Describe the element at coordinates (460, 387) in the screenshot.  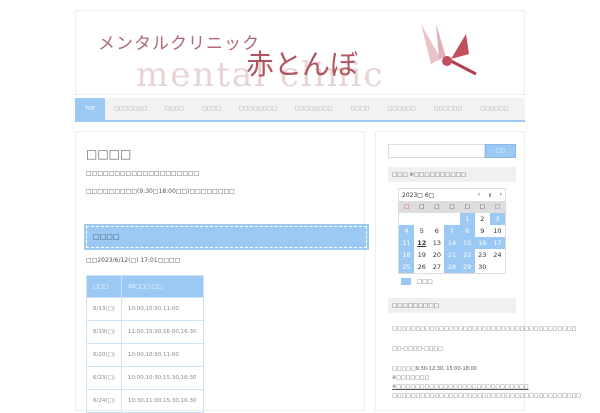
I see `info-line: ※□□□□□□□□□□□□□□□□□□□□□□□□□□□□` at that location.